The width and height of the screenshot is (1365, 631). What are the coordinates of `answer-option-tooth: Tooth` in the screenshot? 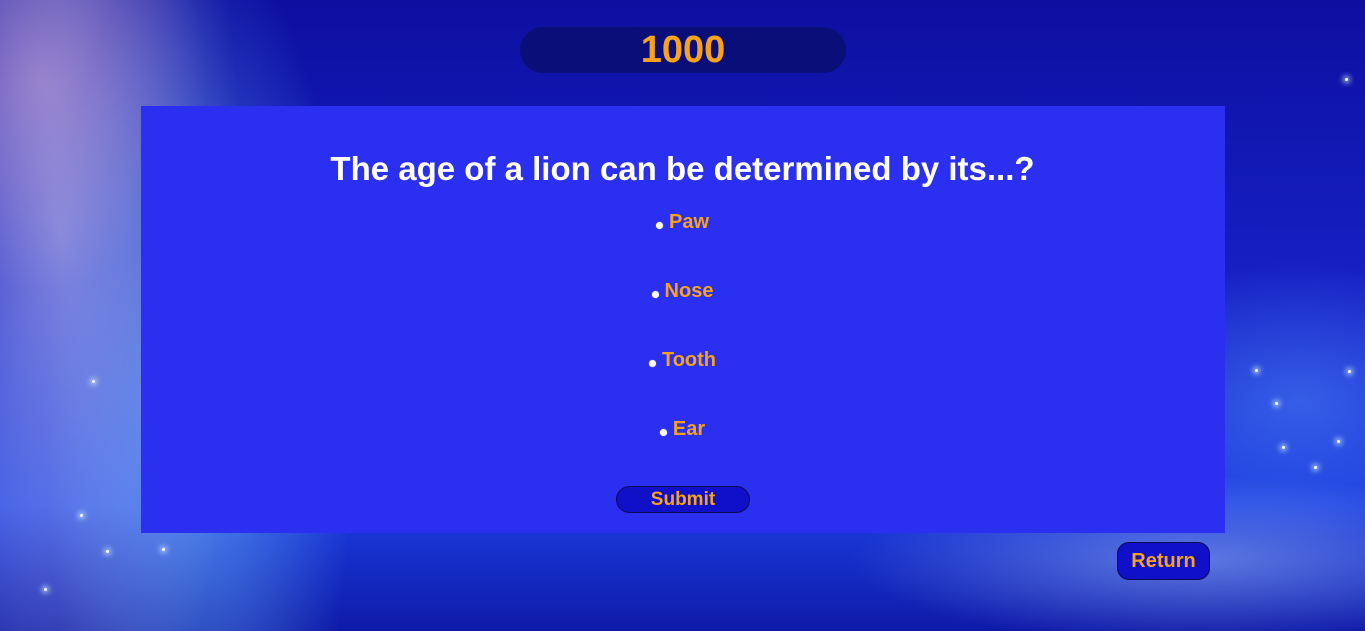 It's located at (682, 360).